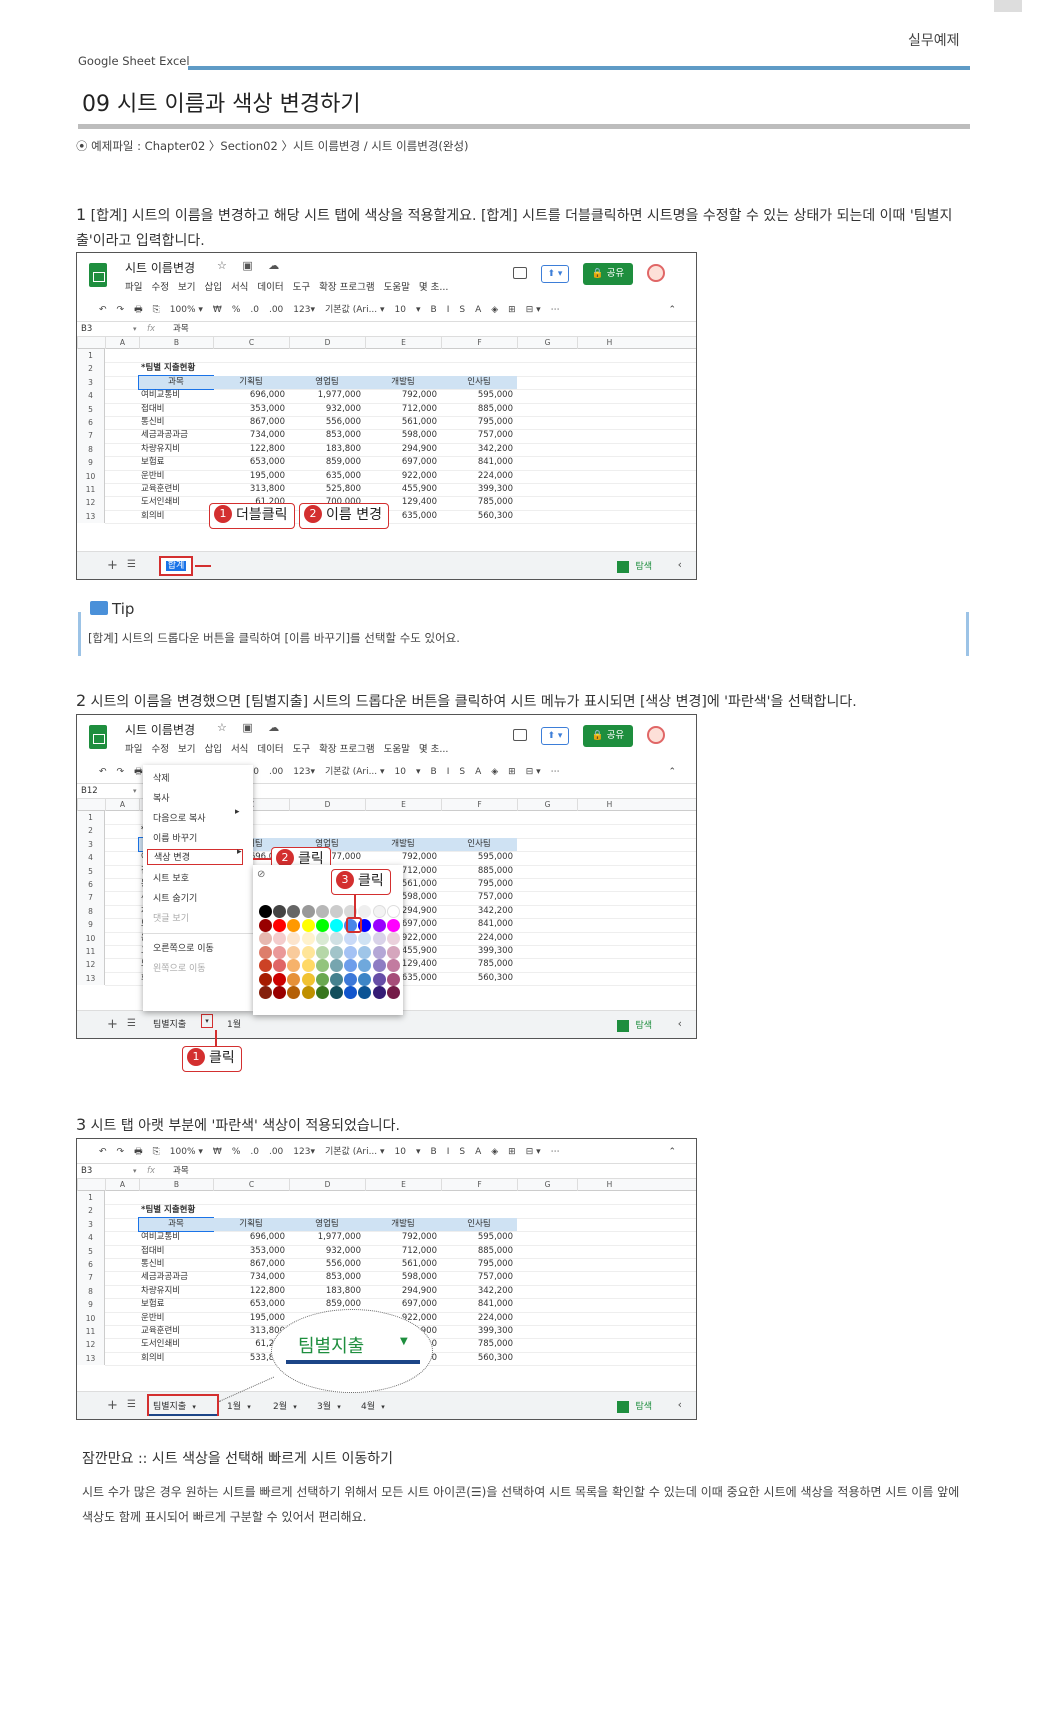 Image resolution: width=1042 pixels, height=1710 pixels. What do you see at coordinates (91, 818) in the screenshot?
I see `row-header: 1` at bounding box center [91, 818].